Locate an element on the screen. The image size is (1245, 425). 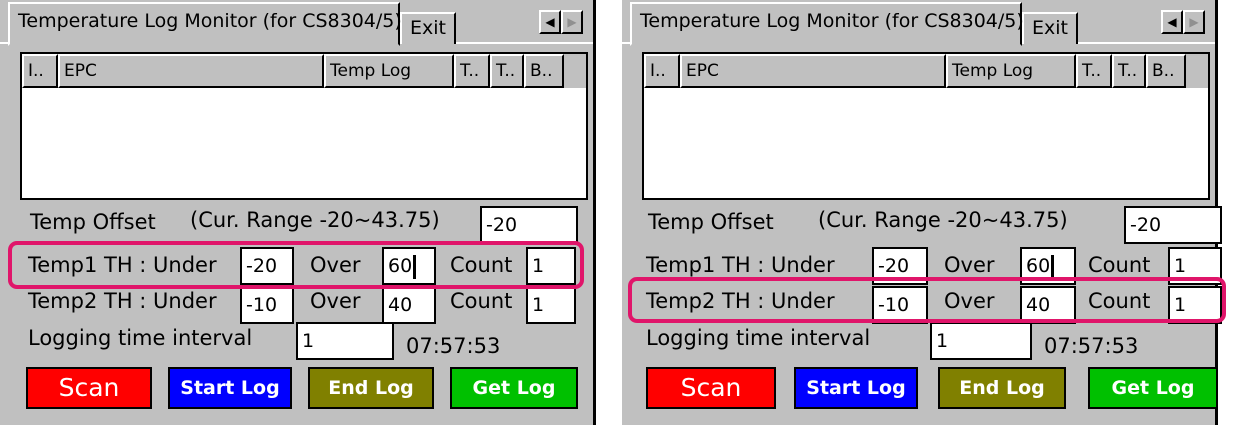
temp1-th-label: Temp1 TH : Under is located at coordinates (740, 265).